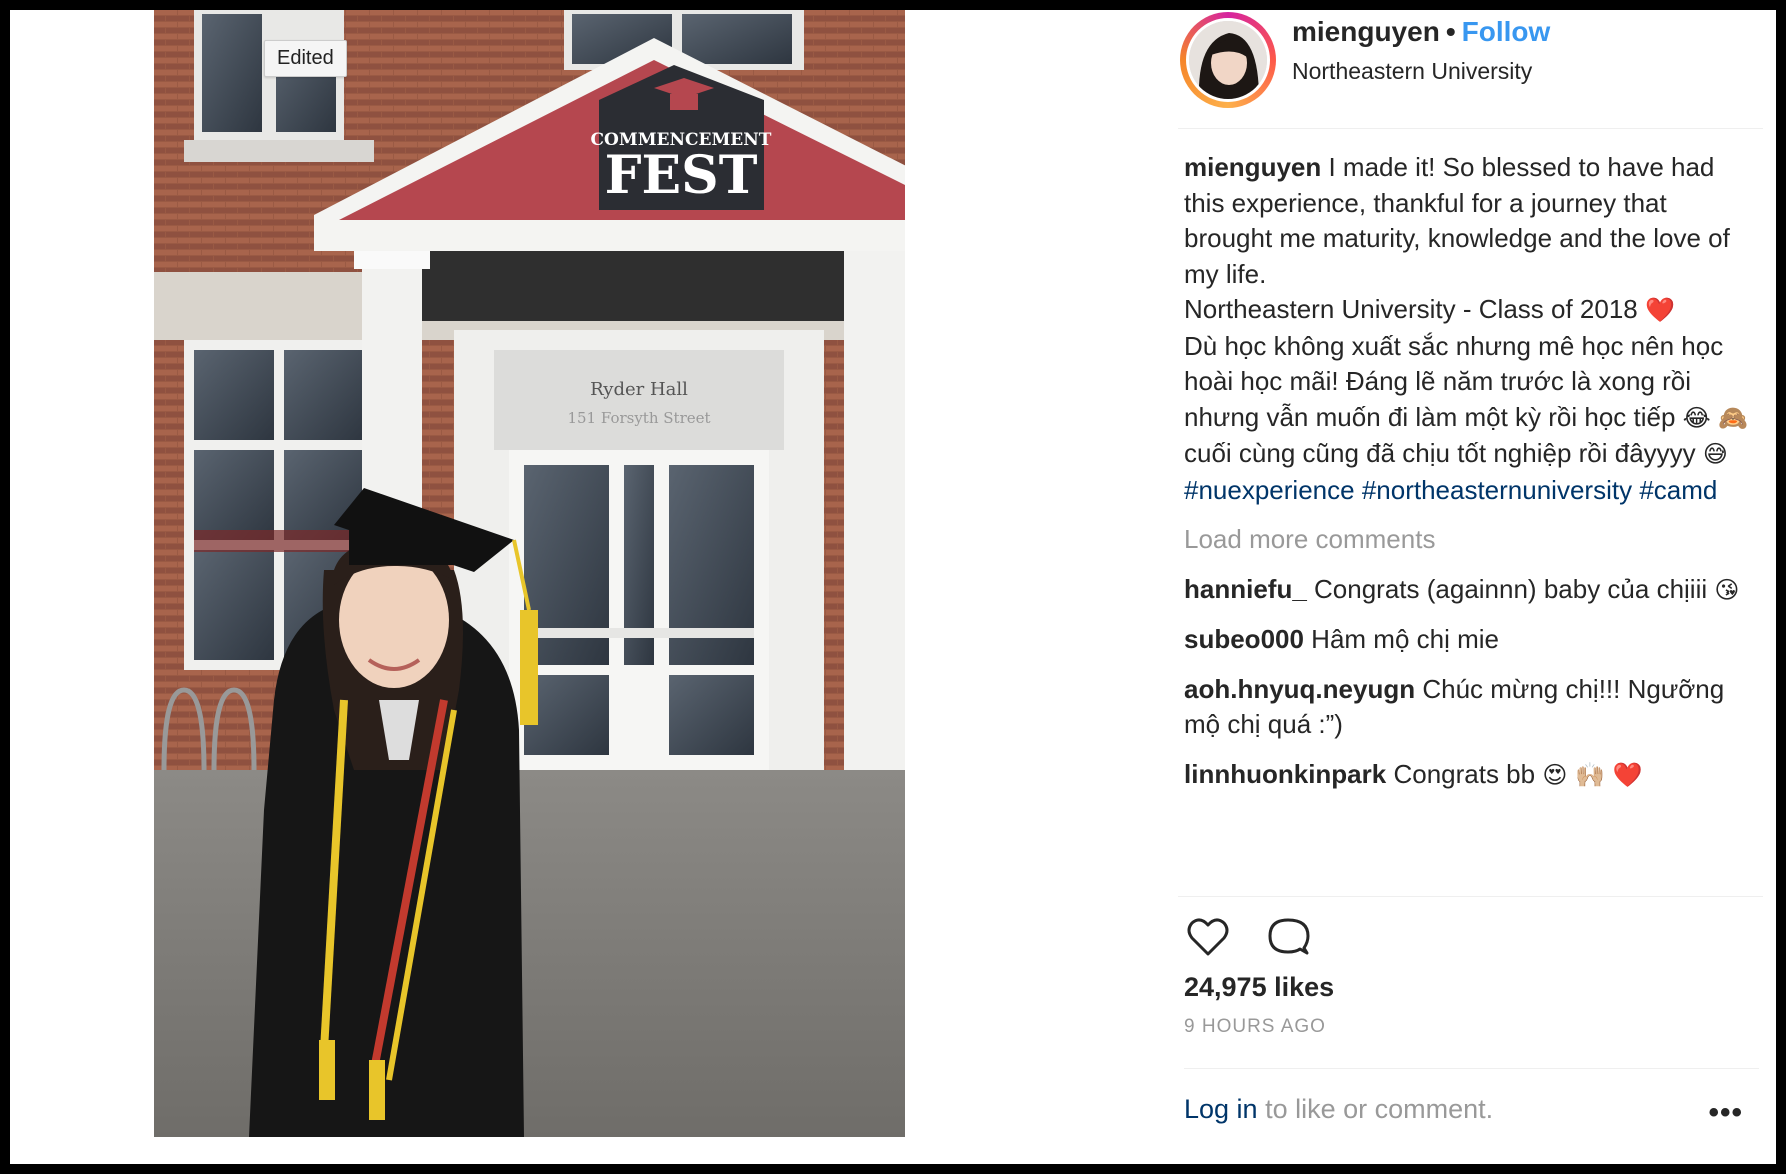  What do you see at coordinates (1401, 639) in the screenshot?
I see `comment-text: Hâm mộ chị mie` at bounding box center [1401, 639].